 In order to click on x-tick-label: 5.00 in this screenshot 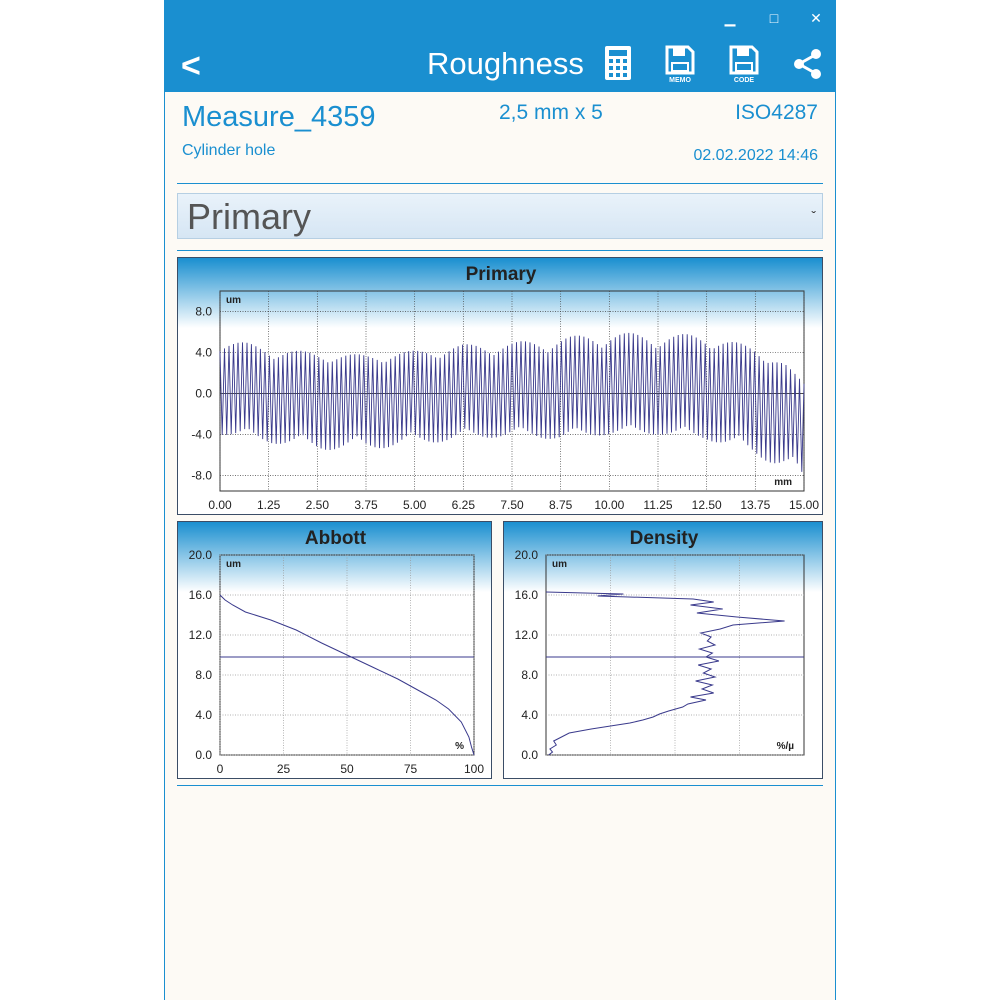, I will do `click(415, 505)`.